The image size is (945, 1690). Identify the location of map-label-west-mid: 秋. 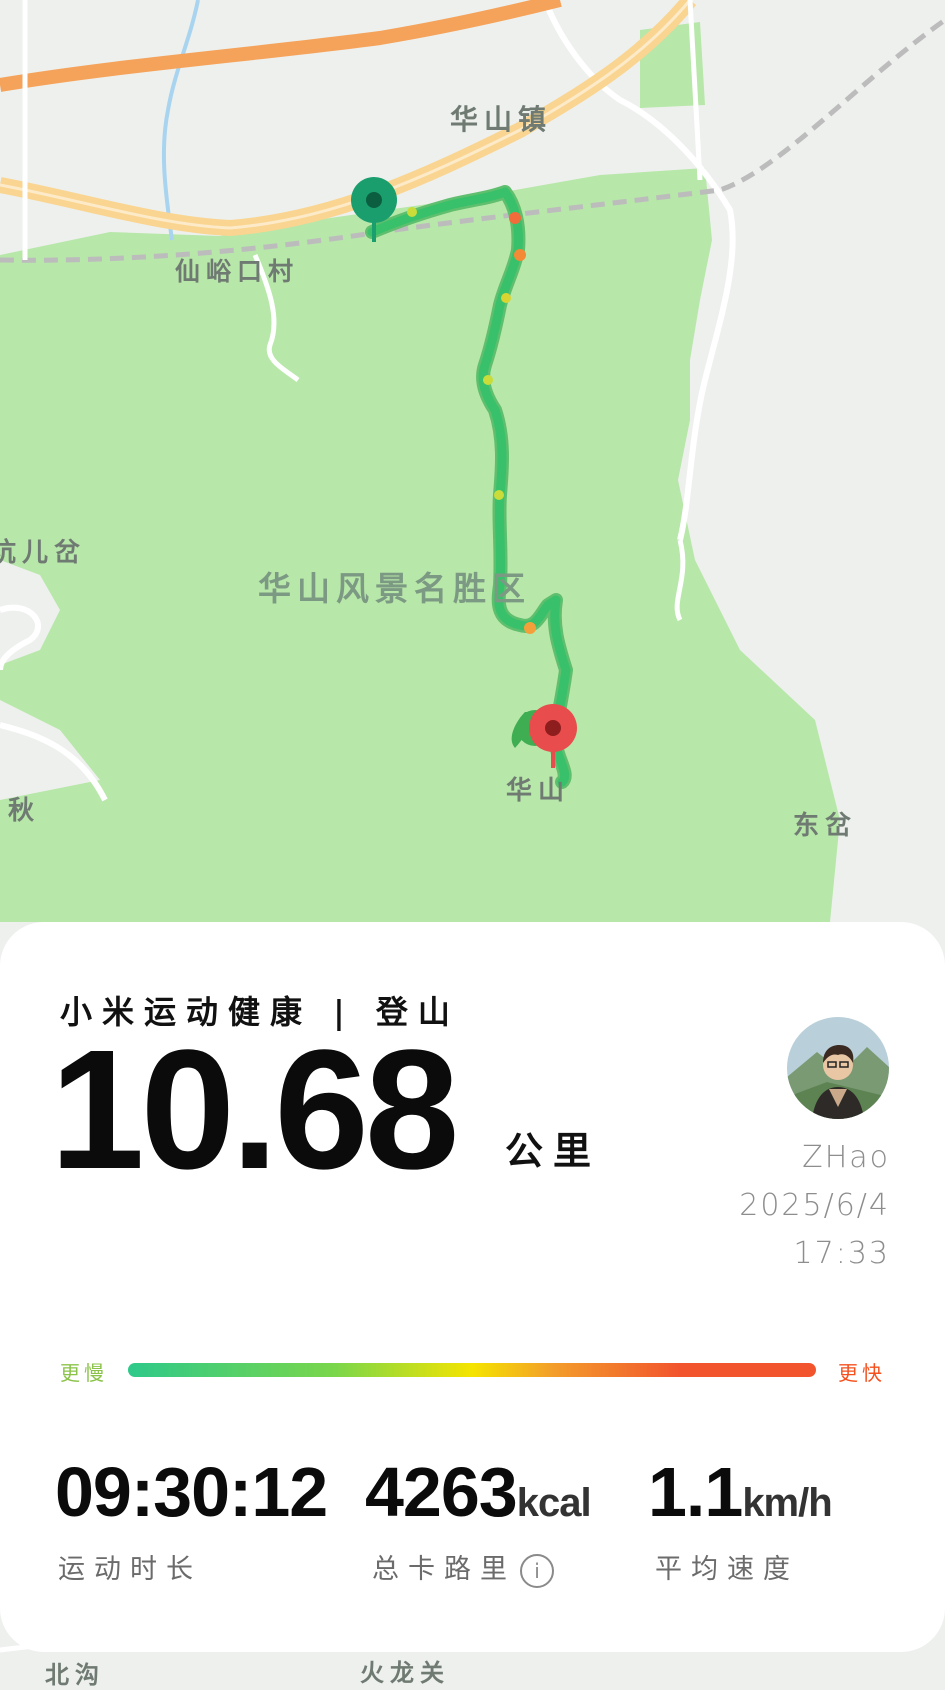
(24, 811).